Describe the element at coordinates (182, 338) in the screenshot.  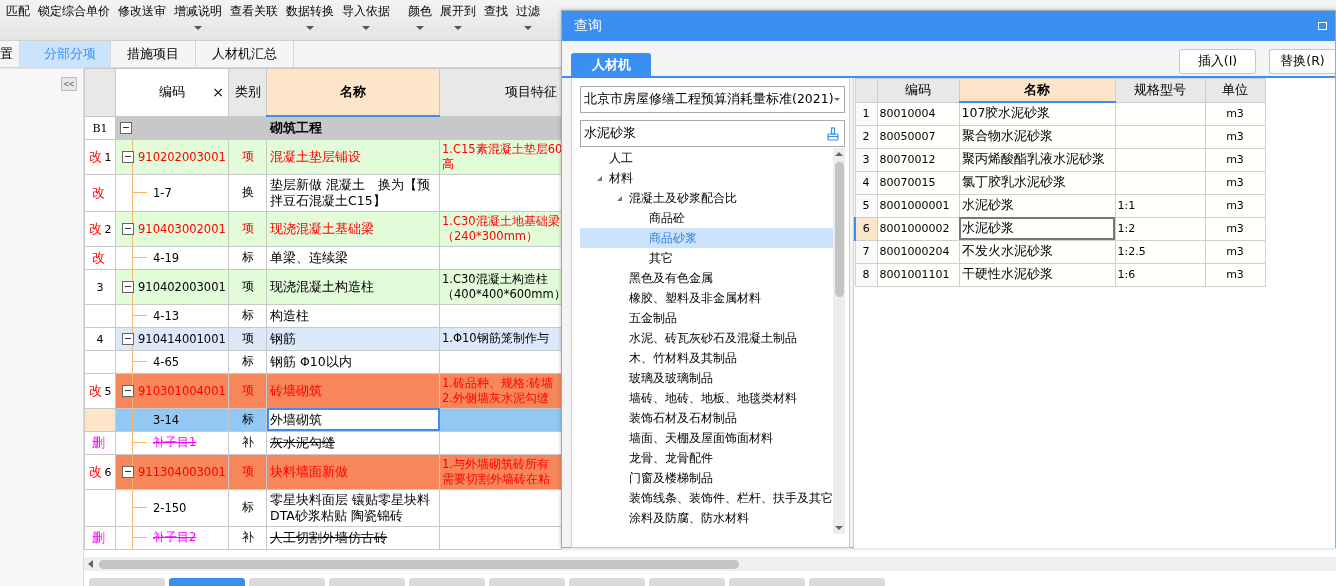
I see `code-text: 910414001001` at that location.